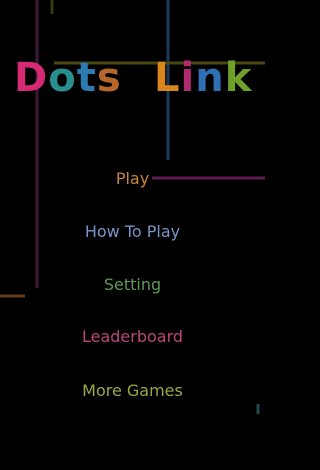 The width and height of the screenshot is (320, 470). What do you see at coordinates (31, 78) in the screenshot?
I see `title-letter: D` at bounding box center [31, 78].